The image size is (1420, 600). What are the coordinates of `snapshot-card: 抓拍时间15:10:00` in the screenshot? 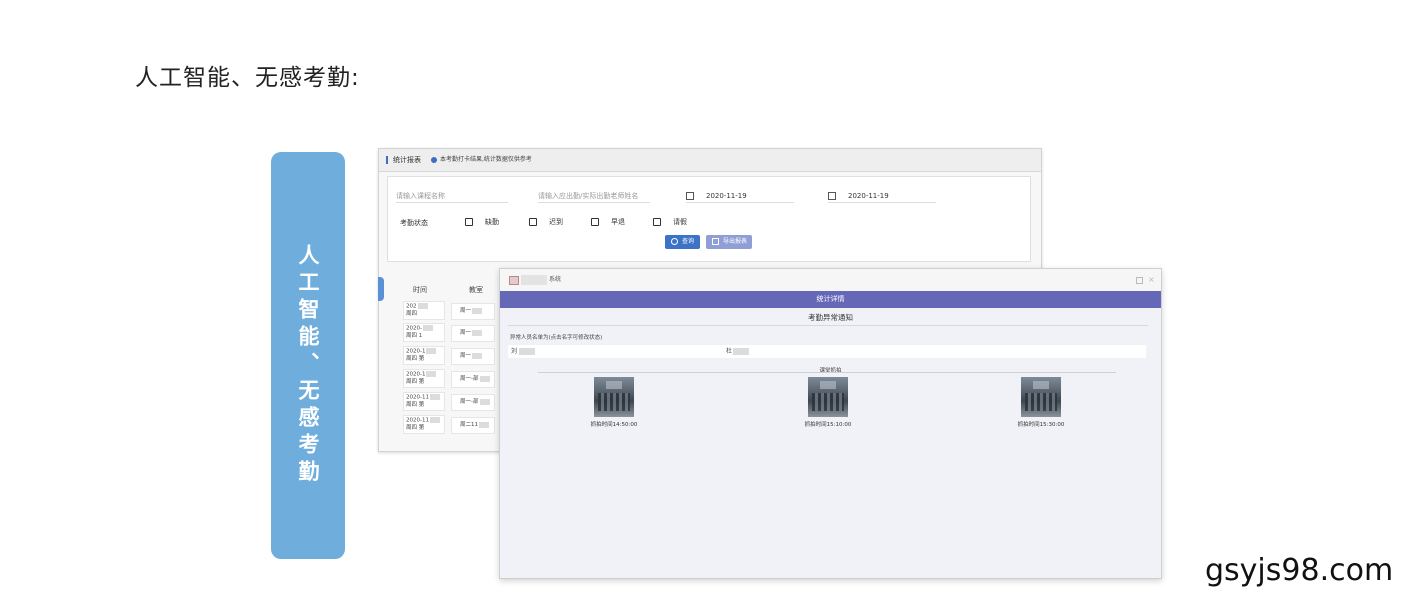 It's located at (828, 402).